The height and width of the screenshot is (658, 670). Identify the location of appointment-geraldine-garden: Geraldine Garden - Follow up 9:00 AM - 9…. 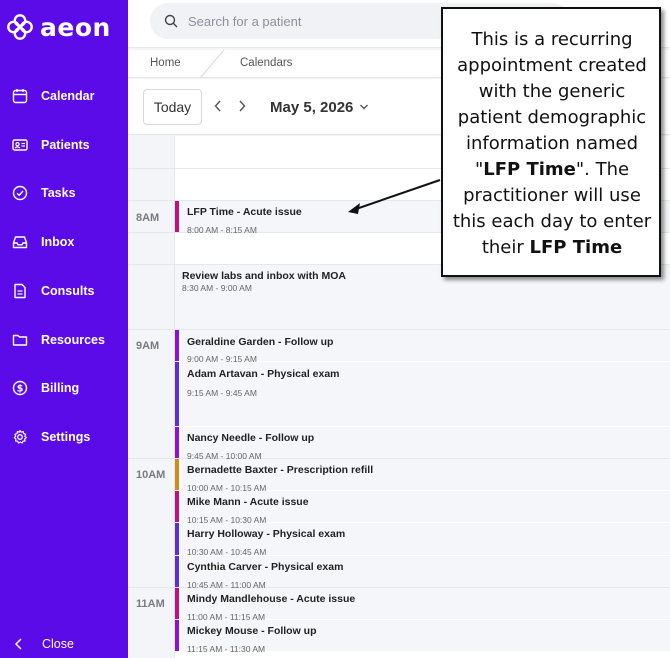
(422, 347).